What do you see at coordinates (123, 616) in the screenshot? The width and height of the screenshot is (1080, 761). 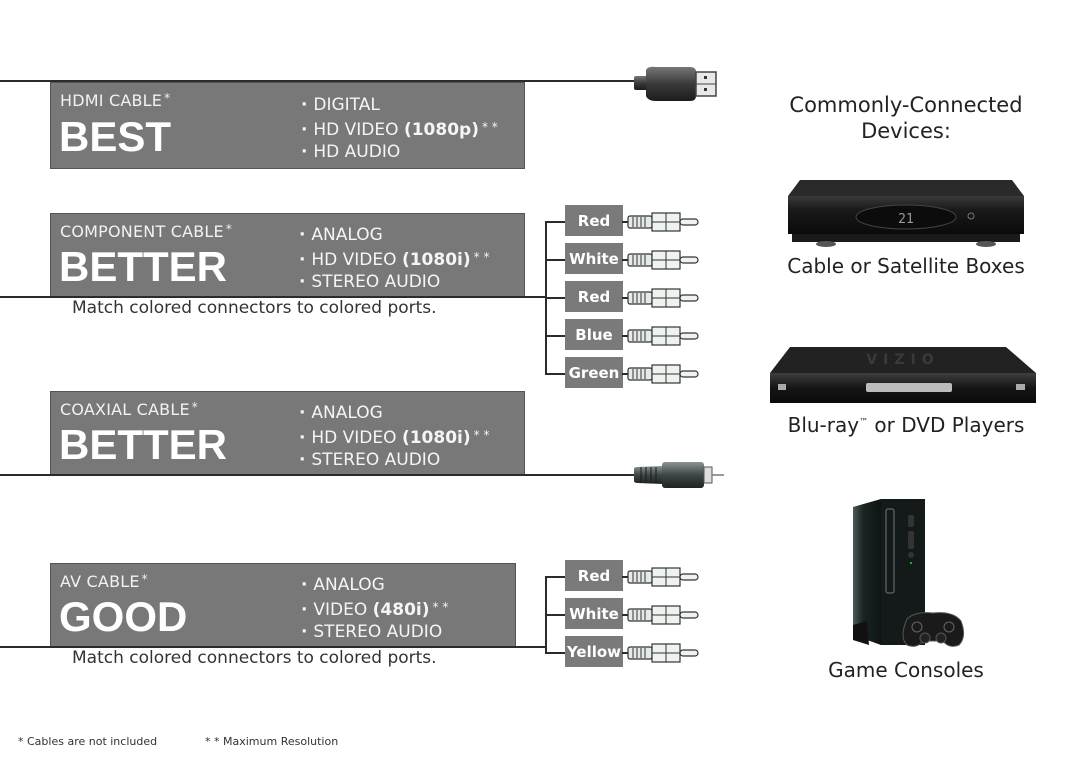 I see `cable-rating: GOOD` at bounding box center [123, 616].